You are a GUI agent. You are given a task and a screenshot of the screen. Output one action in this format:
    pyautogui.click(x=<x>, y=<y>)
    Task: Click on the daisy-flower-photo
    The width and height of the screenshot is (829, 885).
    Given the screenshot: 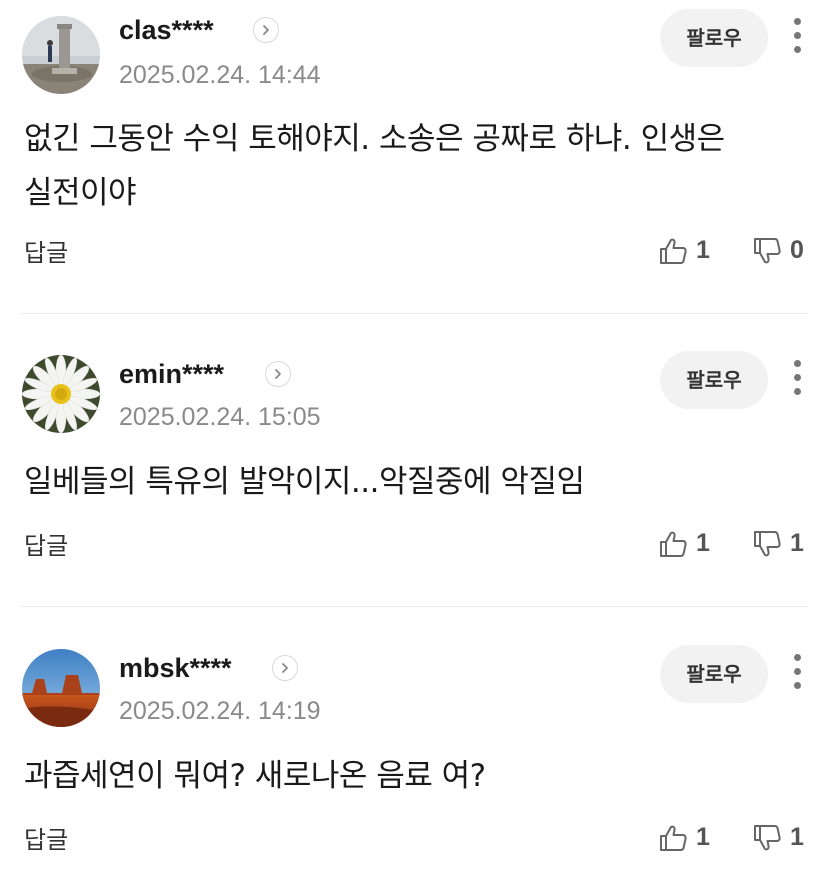 What is the action you would take?
    pyautogui.click(x=61, y=394)
    